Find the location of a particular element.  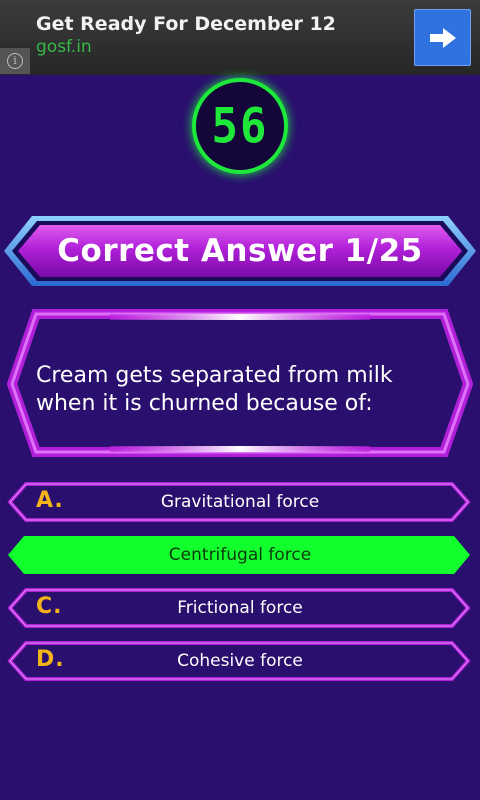

option-c-text: Frictional force is located at coordinates (240, 608).